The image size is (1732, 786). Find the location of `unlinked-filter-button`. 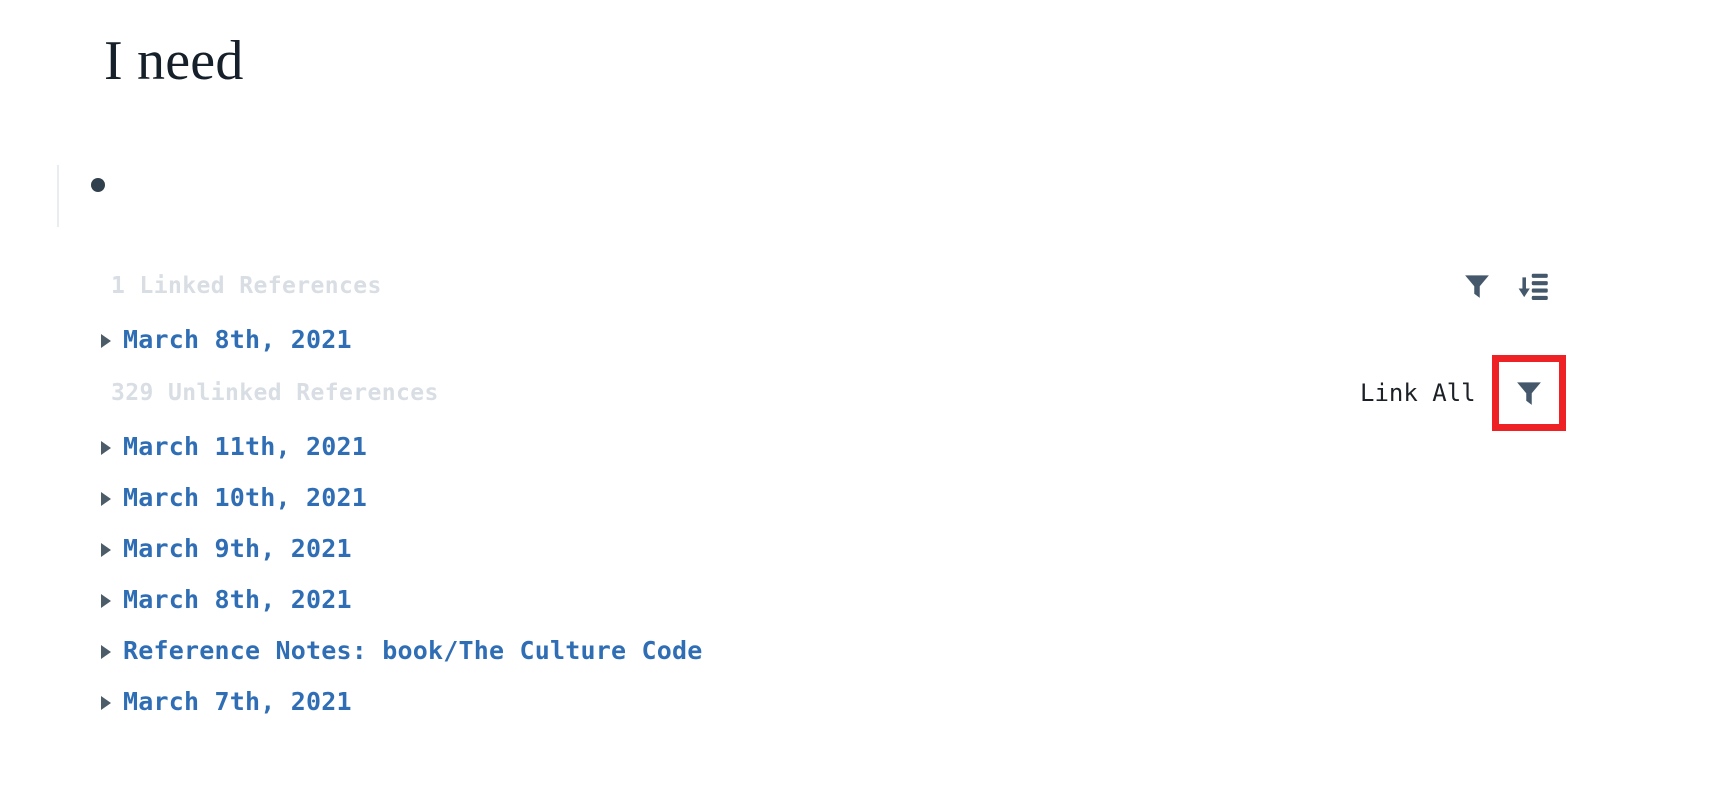

unlinked-filter-button is located at coordinates (1528, 393).